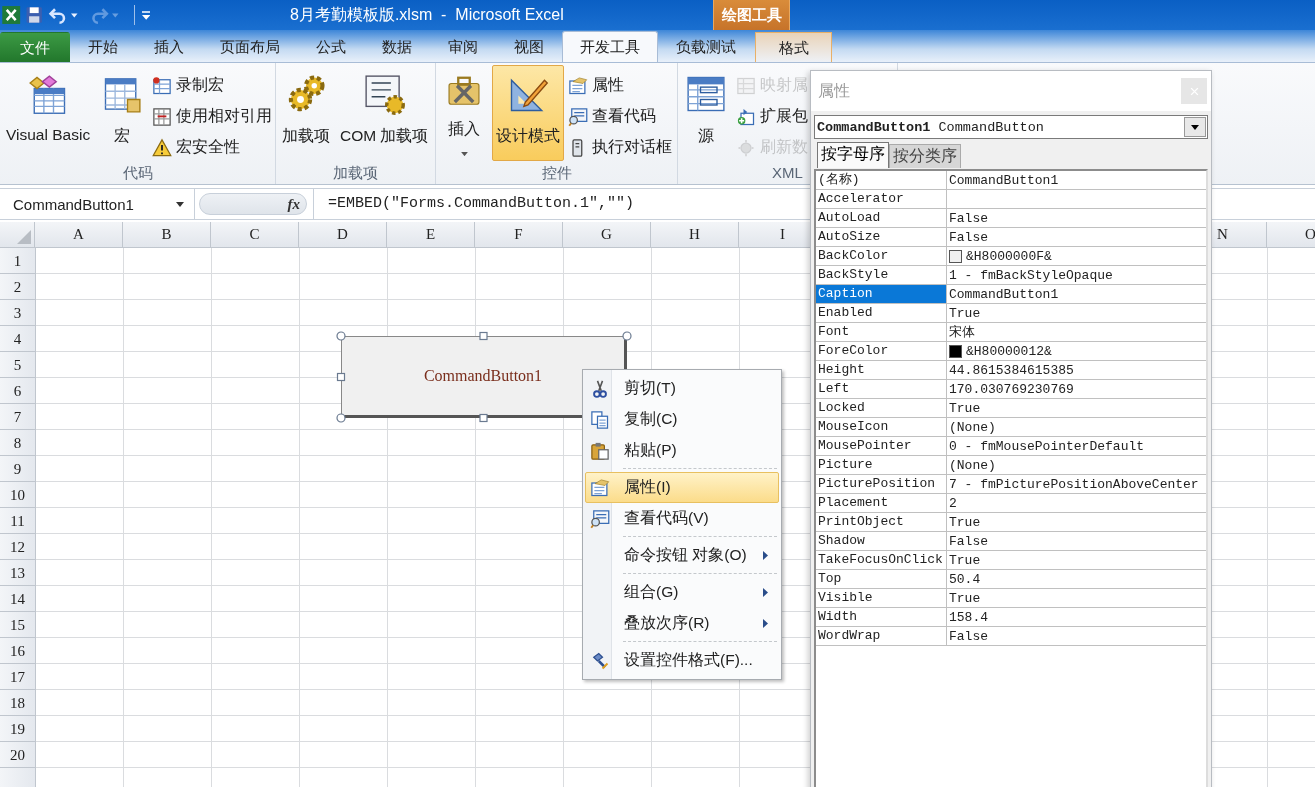 Image resolution: width=1315 pixels, height=787 pixels. What do you see at coordinates (384, 113) in the screenshot?
I see `ribbon-button: COM 加载项` at bounding box center [384, 113].